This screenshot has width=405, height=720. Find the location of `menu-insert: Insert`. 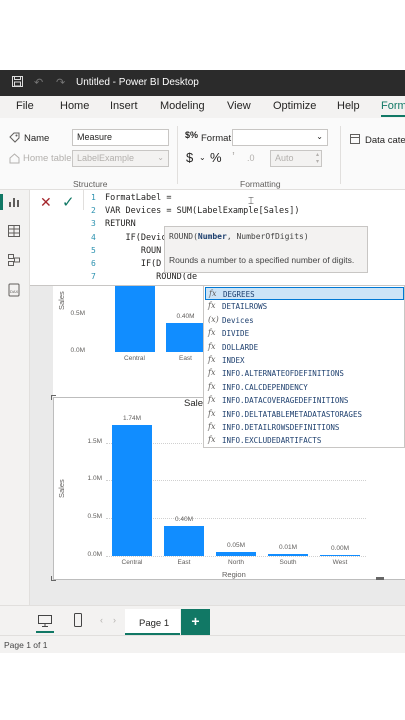

menu-insert: Insert is located at coordinates (124, 106).